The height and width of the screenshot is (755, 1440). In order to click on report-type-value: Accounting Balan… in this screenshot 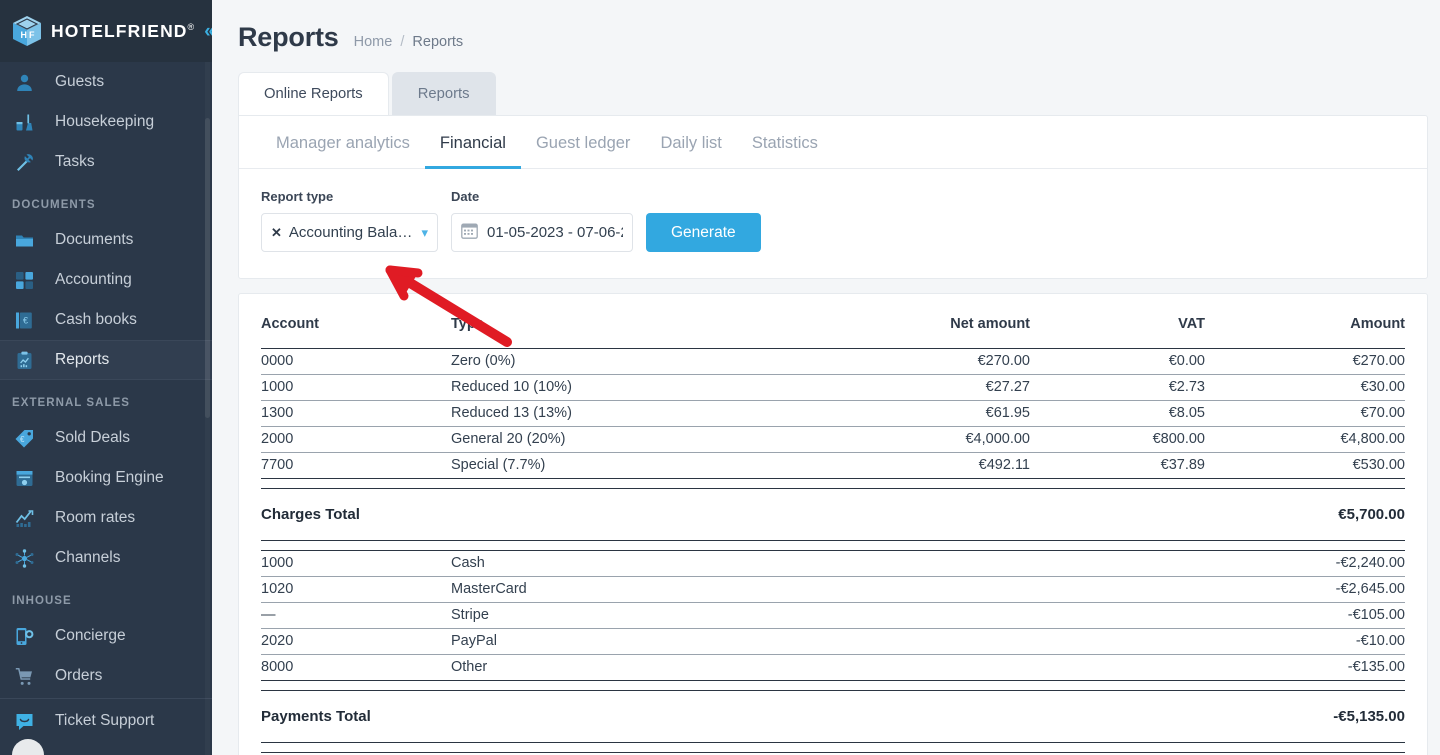, I will do `click(352, 232)`.